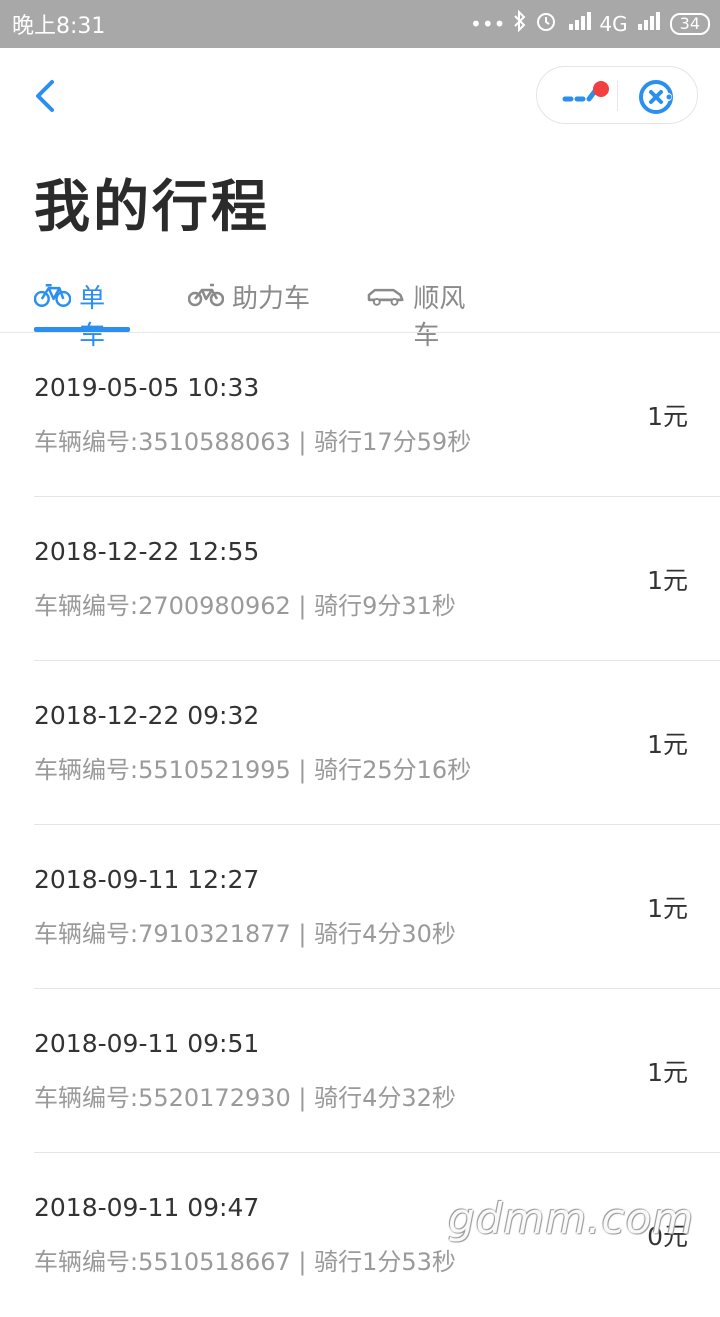 This screenshot has width=720, height=1317. I want to click on tab-label: 助力车, so click(271, 299).